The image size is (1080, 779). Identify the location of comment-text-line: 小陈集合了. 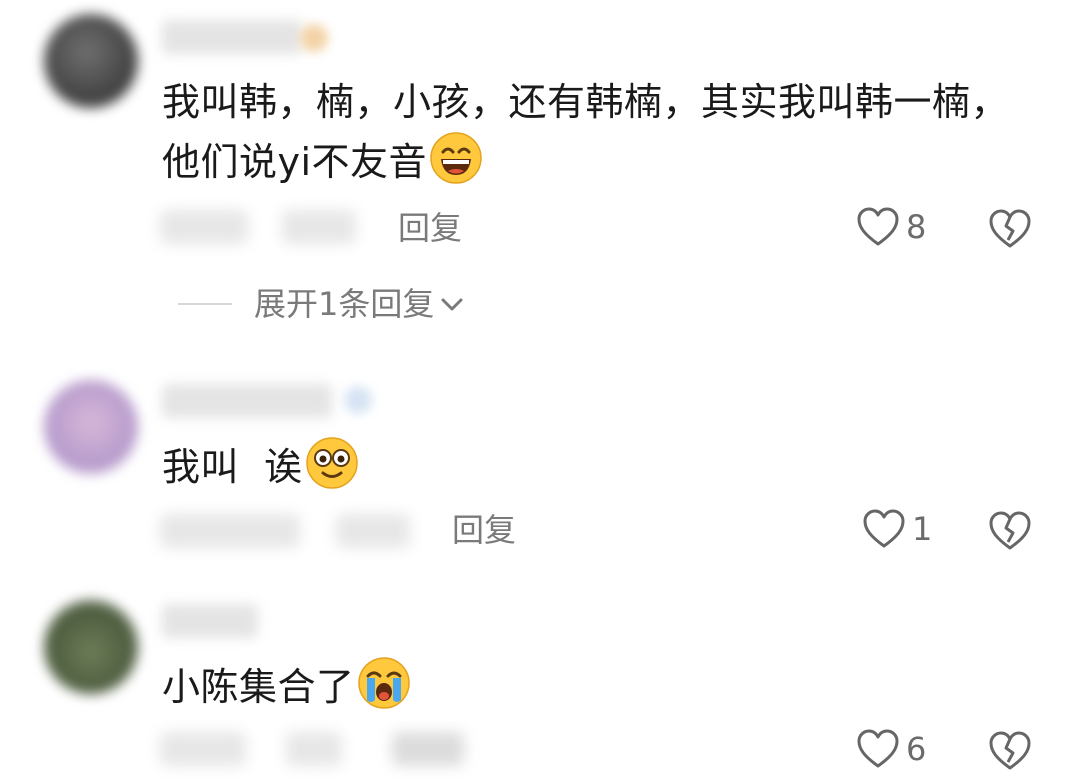
(258, 687).